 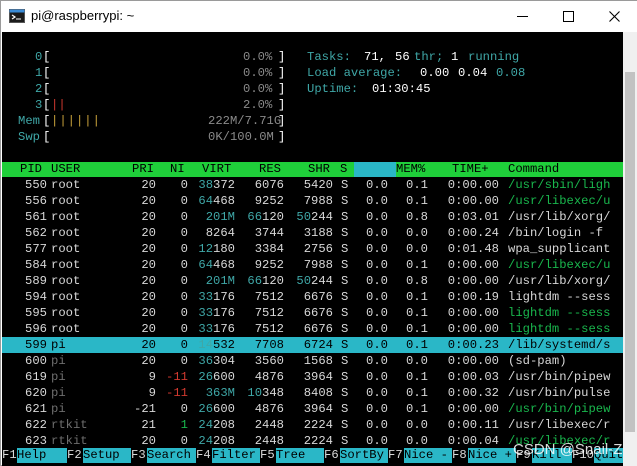 What do you see at coordinates (65, 169) in the screenshot?
I see `col-user: USER` at bounding box center [65, 169].